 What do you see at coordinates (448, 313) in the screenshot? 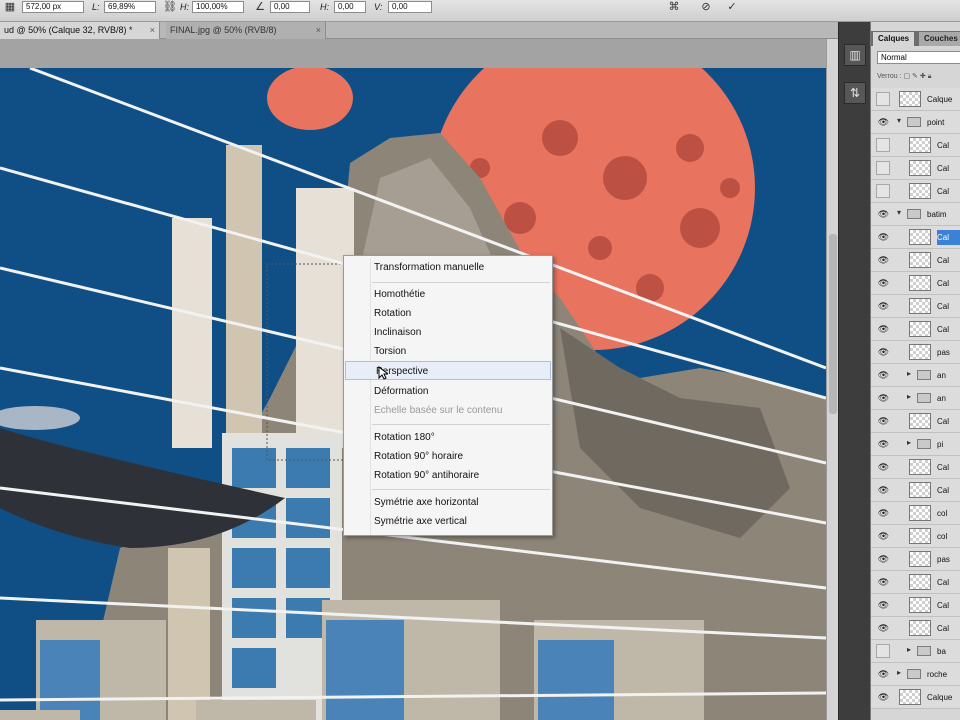
I see `menu-item-rotate: Rotation` at bounding box center [448, 313].